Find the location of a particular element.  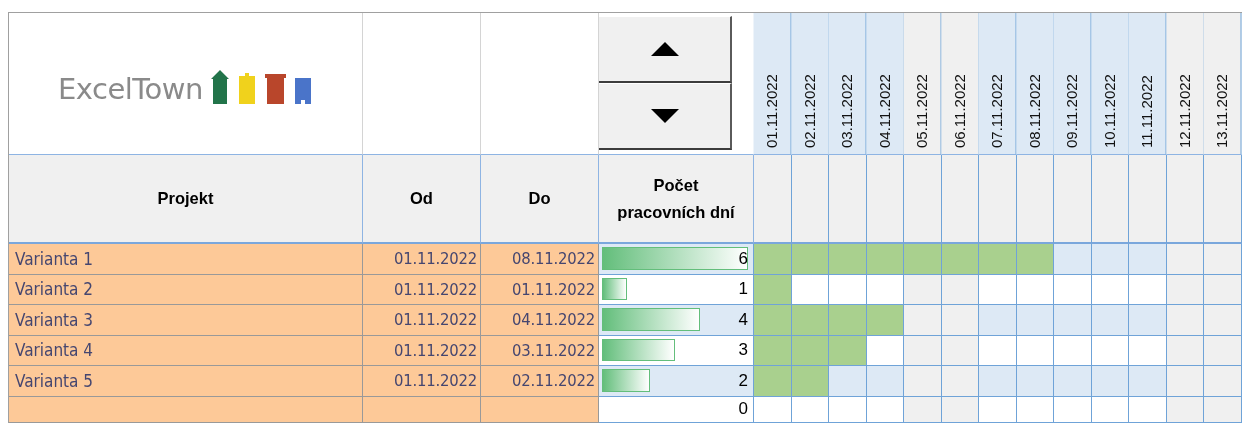

date-header: 09.11.2022 is located at coordinates (1073, 84).